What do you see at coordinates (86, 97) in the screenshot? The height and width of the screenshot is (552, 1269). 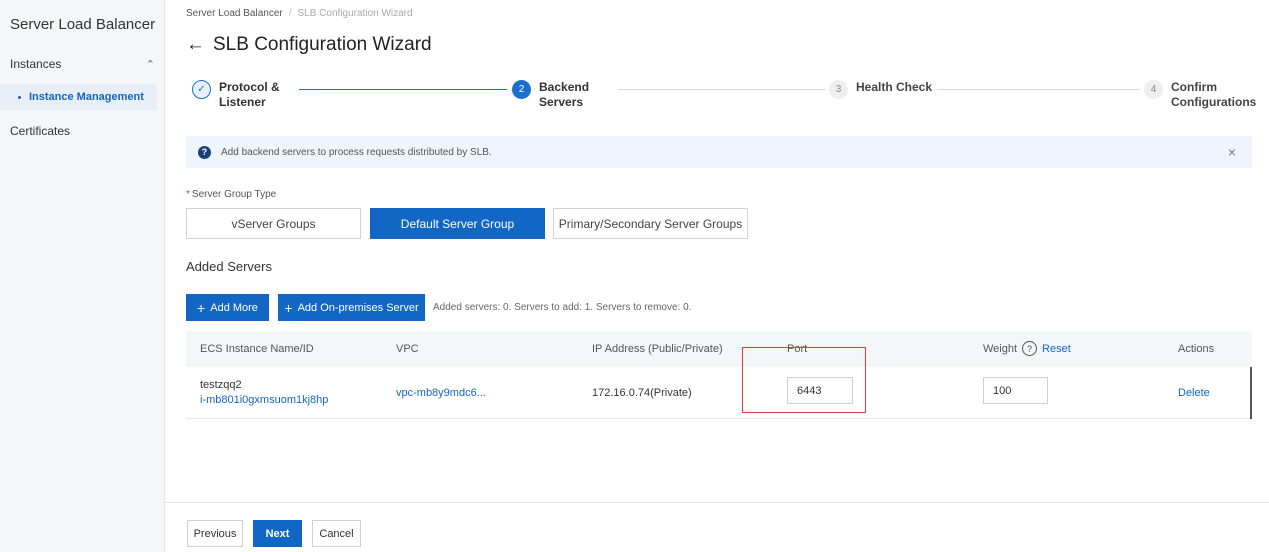 I see `sidebar-item-label: Instance Management` at bounding box center [86, 97].